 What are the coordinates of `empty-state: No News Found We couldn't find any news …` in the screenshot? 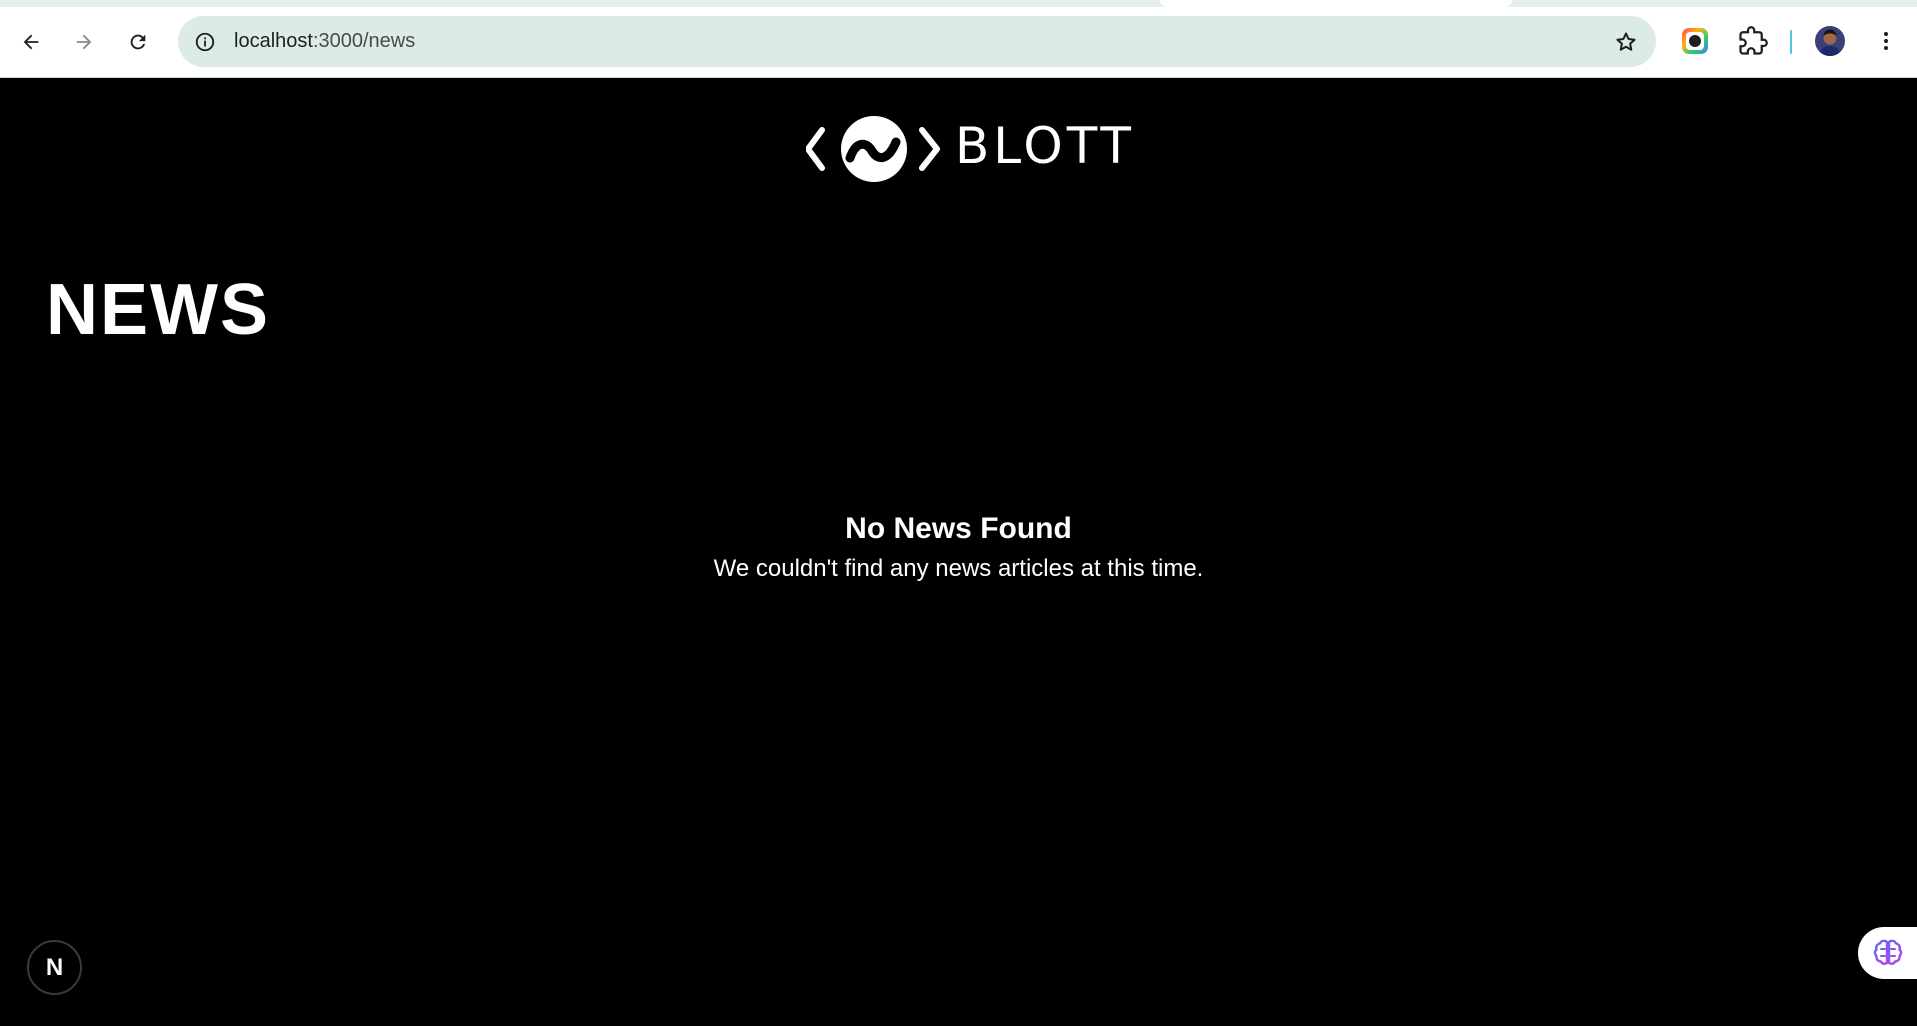 It's located at (958, 547).